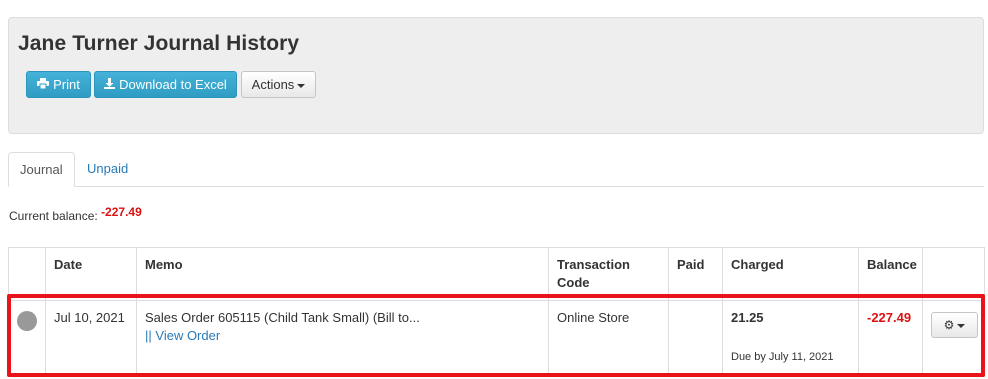 The width and height of the screenshot is (988, 379). Describe the element at coordinates (187, 335) in the screenshot. I see `view-order-link: View Order` at that location.